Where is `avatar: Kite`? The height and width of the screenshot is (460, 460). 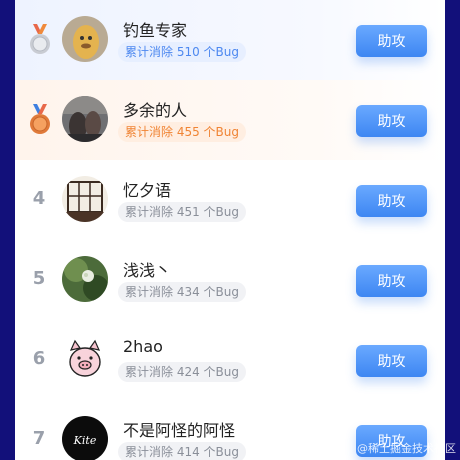 avatar: Kite is located at coordinates (85, 438).